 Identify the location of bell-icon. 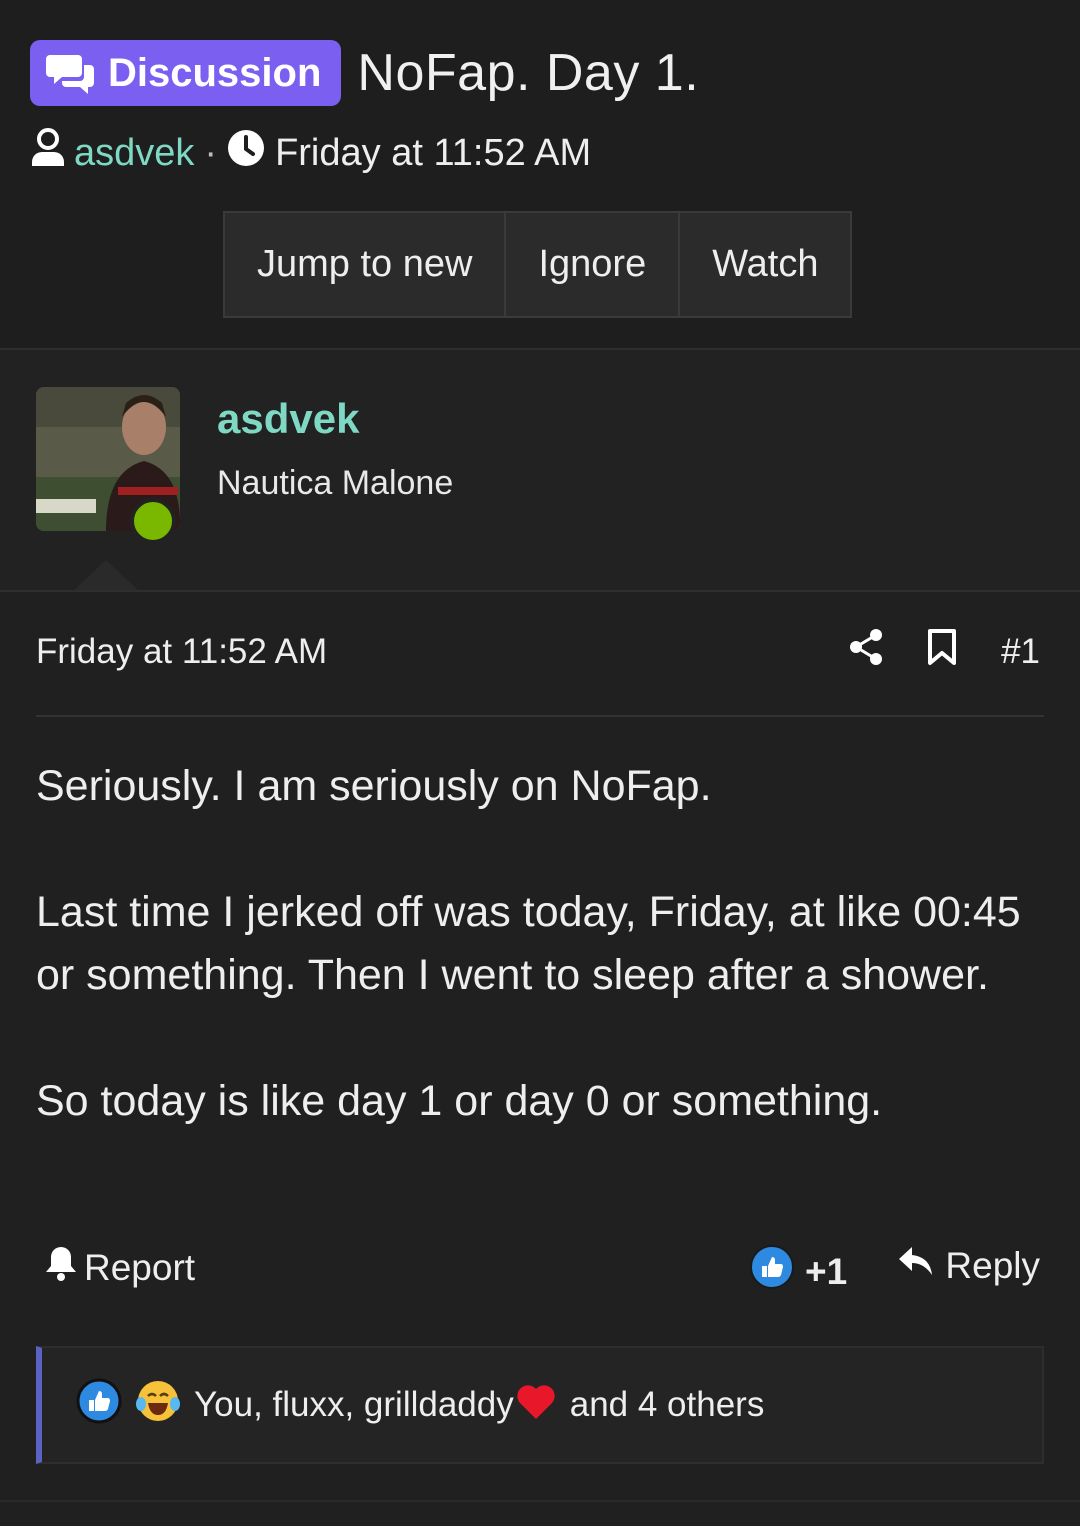
(61, 1267).